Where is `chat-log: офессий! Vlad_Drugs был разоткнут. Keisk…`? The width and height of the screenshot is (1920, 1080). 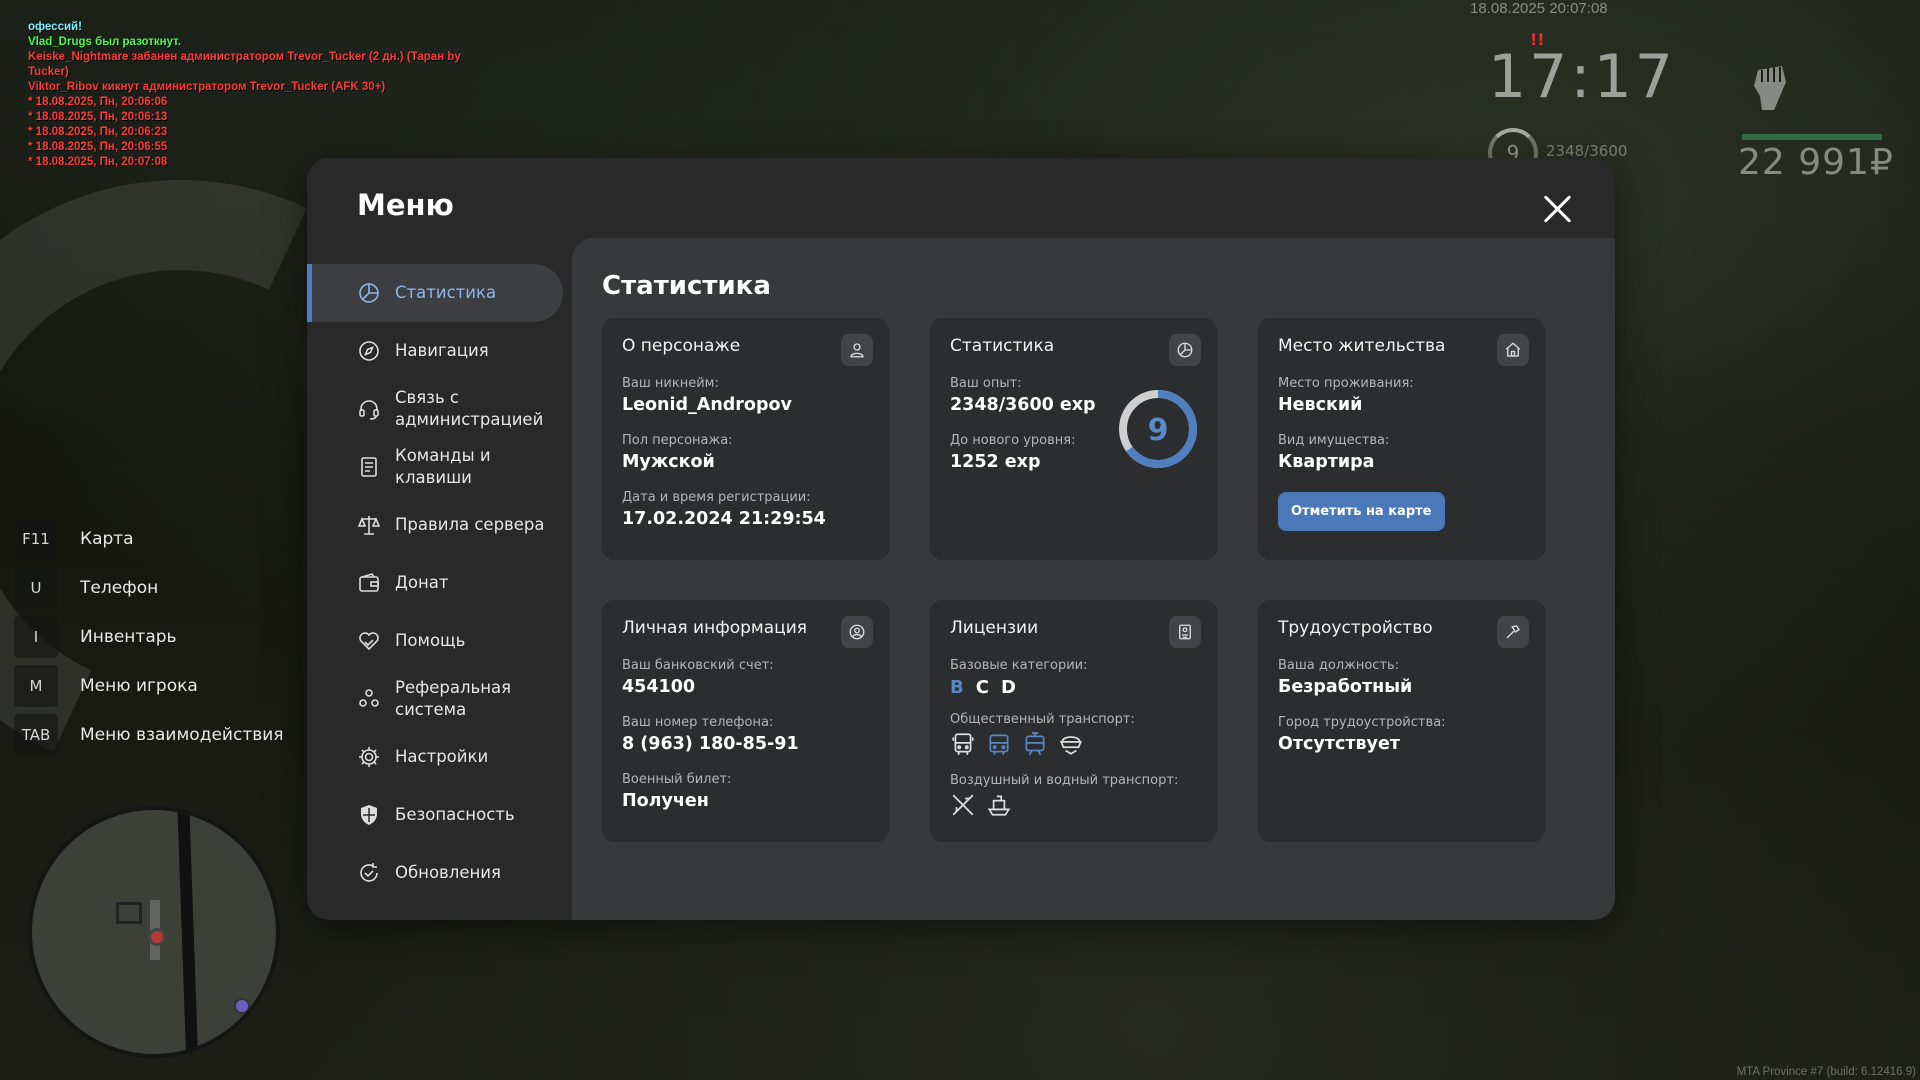 chat-log: офессий! Vlad_Drugs был разоткнут. Keisk… is located at coordinates (263, 95).